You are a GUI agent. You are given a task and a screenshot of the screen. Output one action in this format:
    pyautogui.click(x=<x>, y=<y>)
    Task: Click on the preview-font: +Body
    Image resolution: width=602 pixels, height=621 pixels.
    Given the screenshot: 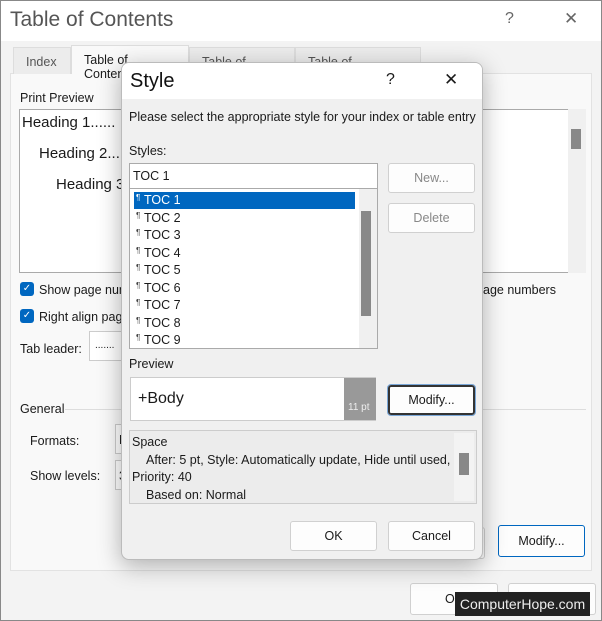 What is the action you would take?
    pyautogui.click(x=161, y=398)
    